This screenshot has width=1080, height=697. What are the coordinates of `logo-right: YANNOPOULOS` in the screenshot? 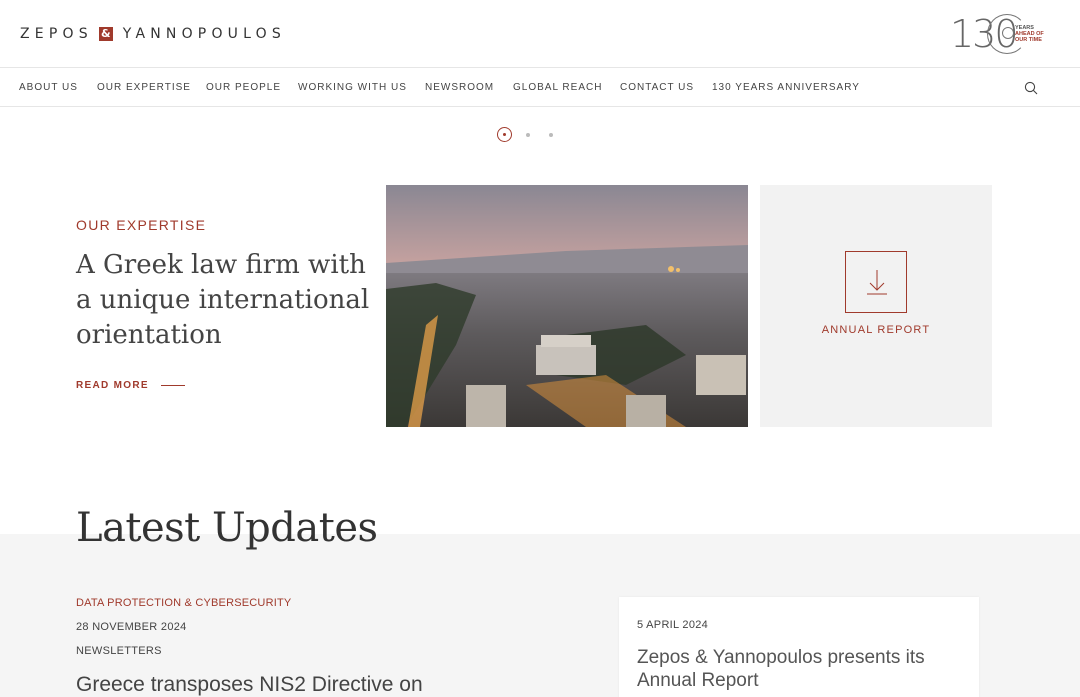 It's located at (204, 34).